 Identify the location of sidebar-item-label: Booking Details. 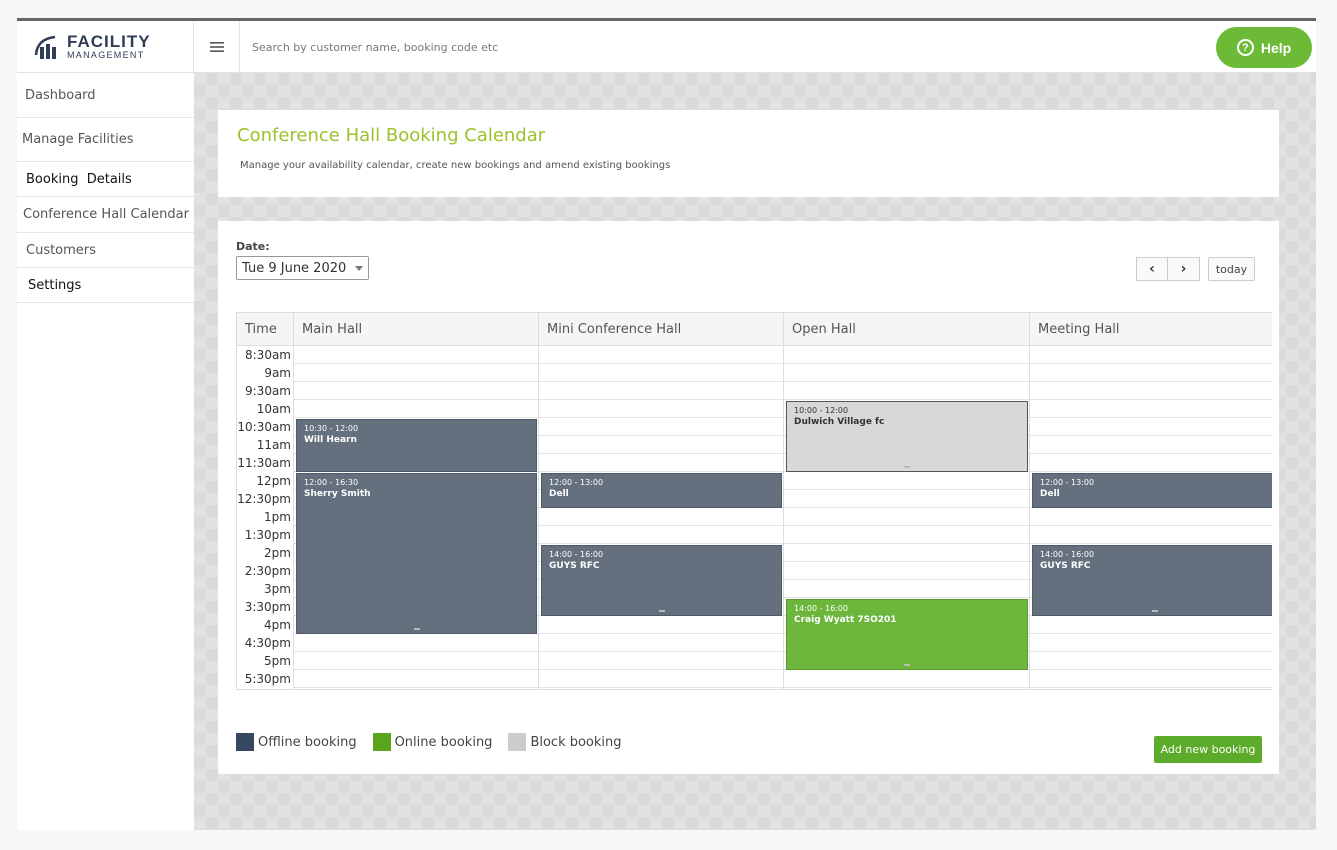
(79, 179).